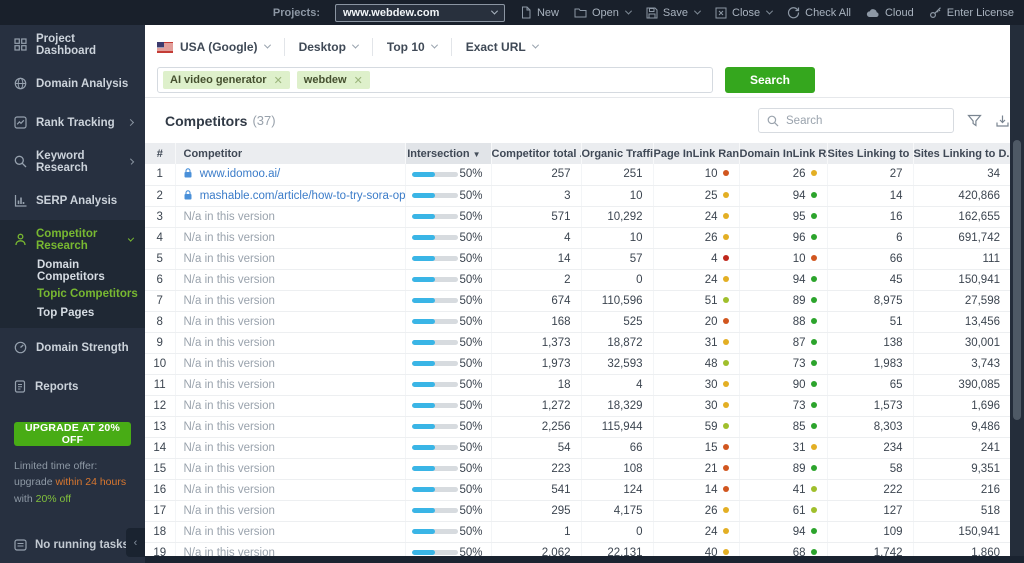 This screenshot has height=563, width=1024. Describe the element at coordinates (411, 47) in the screenshot. I see `filter-top-results: Top 10` at that location.